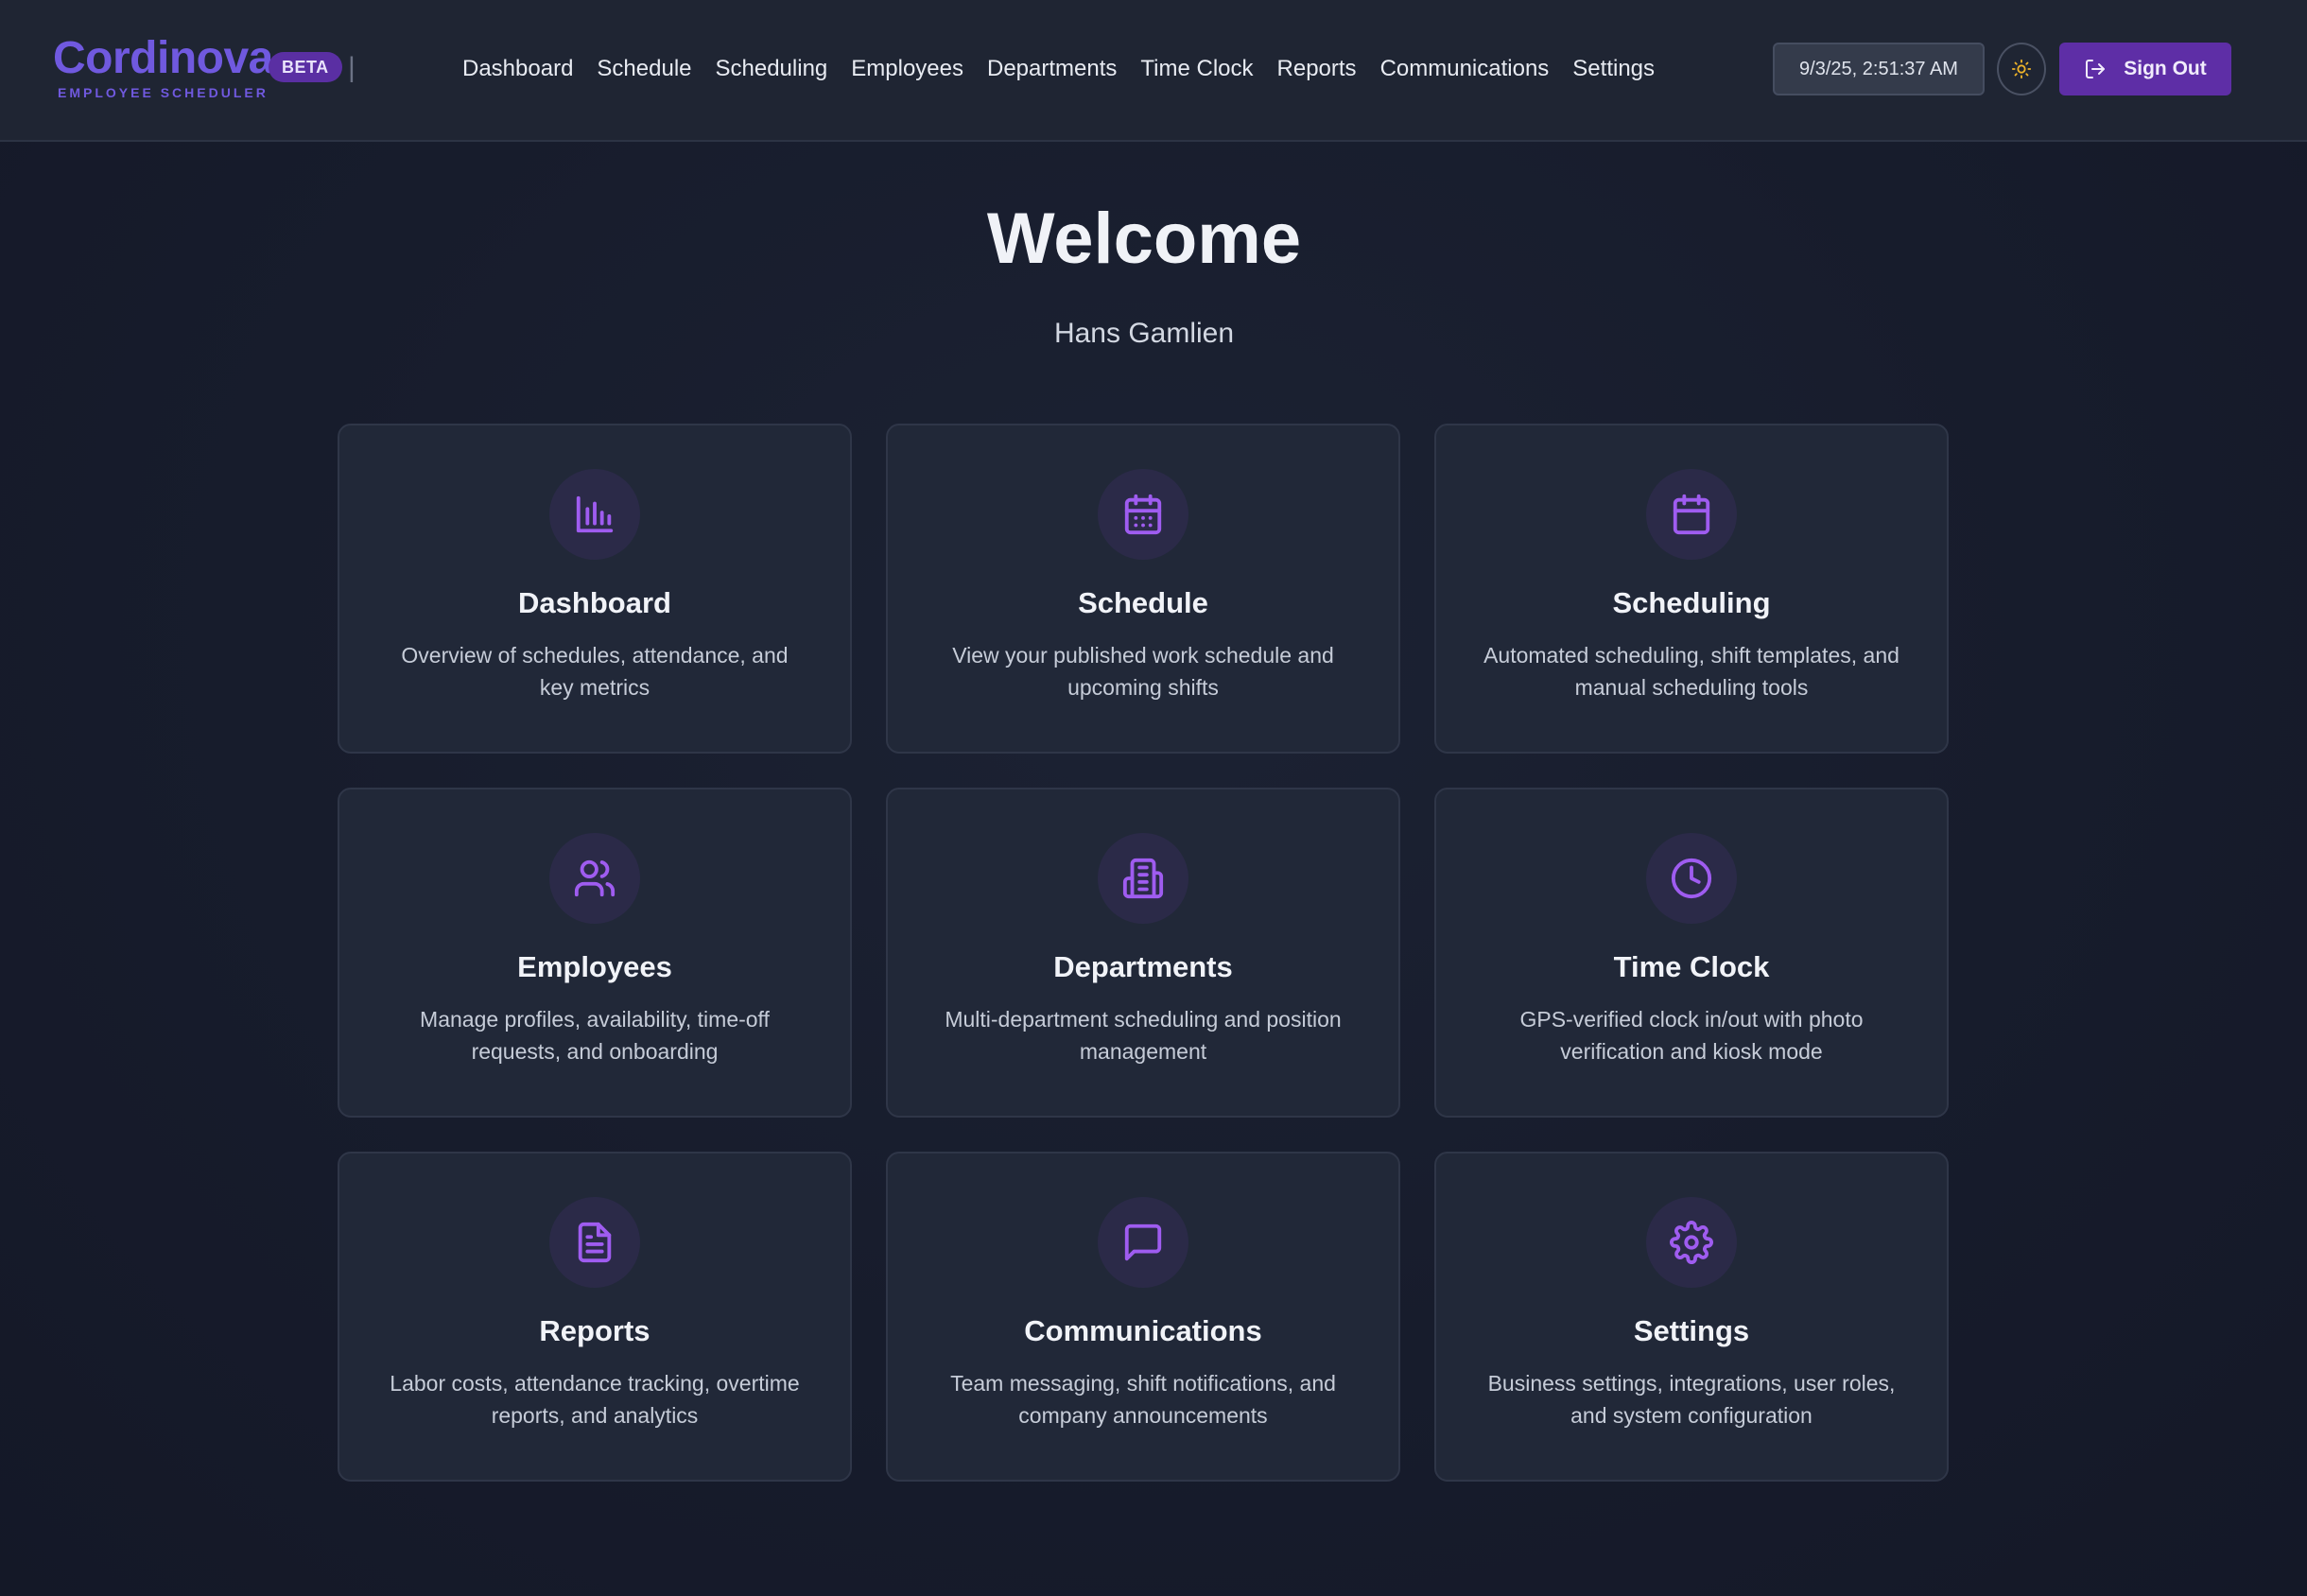 The height and width of the screenshot is (1596, 2307). I want to click on gear-icon, so click(1691, 1242).